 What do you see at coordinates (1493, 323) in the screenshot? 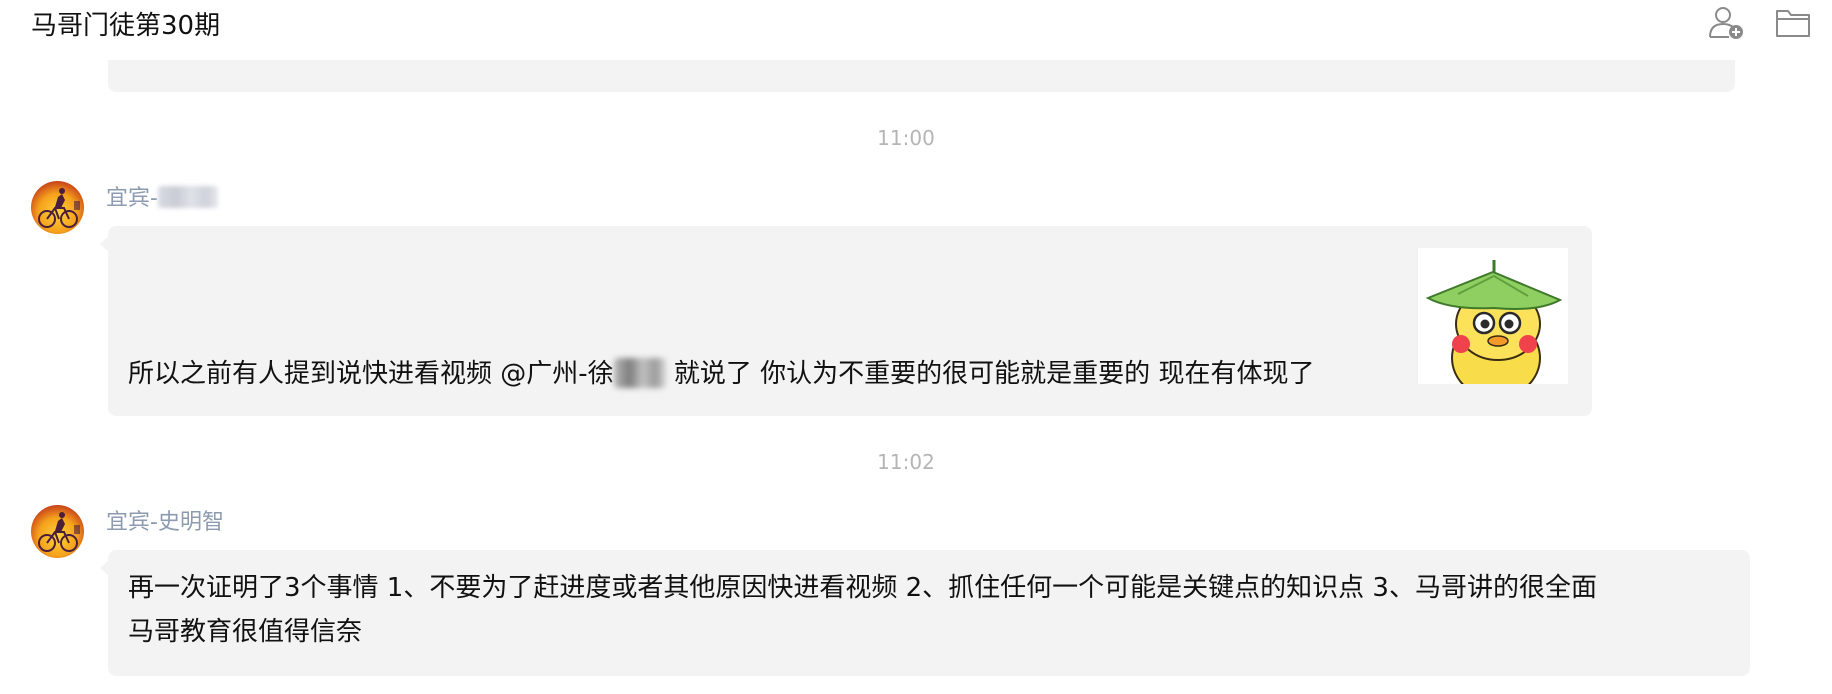
I see `duck-sticker-image` at bounding box center [1493, 323].